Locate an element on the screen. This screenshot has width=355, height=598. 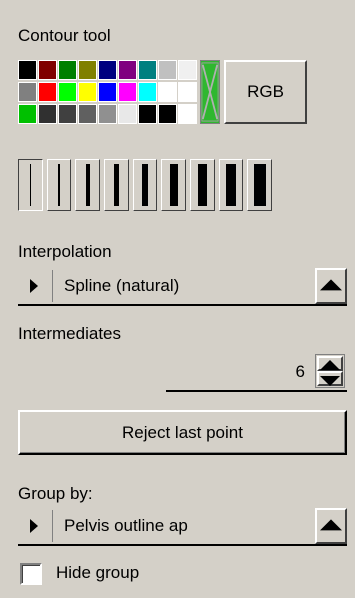
rgb-button: RGB is located at coordinates (265, 92).